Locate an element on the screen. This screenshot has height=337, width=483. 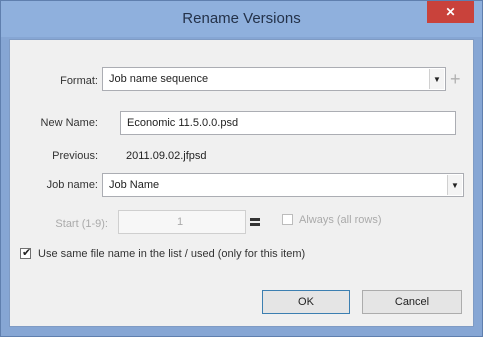
dialog-title: Rename Versions is located at coordinates (241, 18).